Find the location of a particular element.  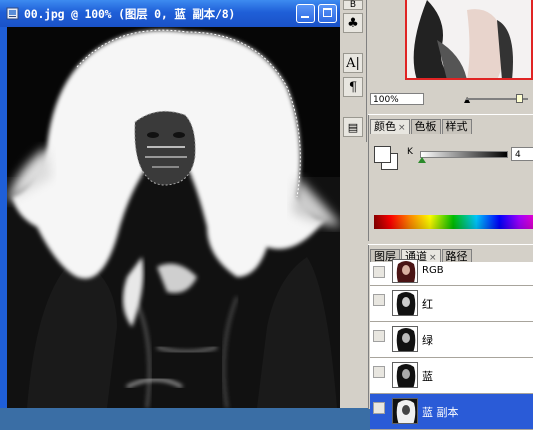

channel-name: 绿 is located at coordinates (427, 340).